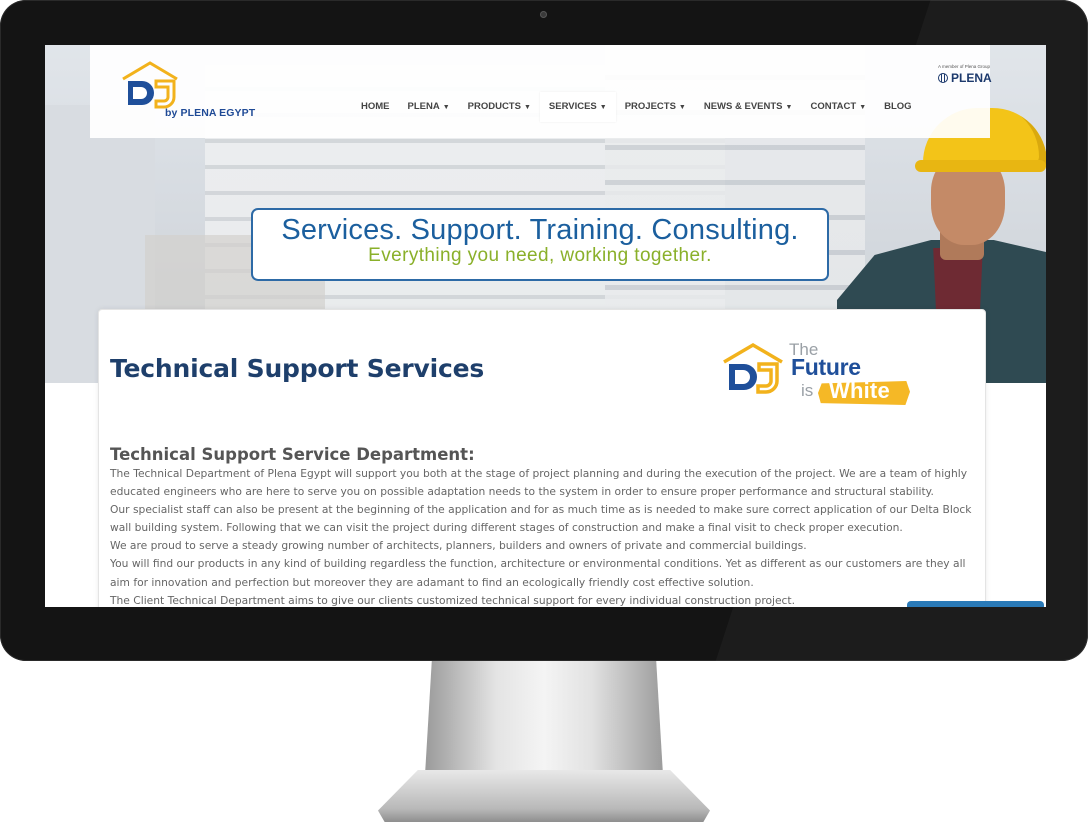 This screenshot has width=1088, height=829. What do you see at coordinates (375, 107) in the screenshot?
I see `nav-item-home: HOME` at bounding box center [375, 107].